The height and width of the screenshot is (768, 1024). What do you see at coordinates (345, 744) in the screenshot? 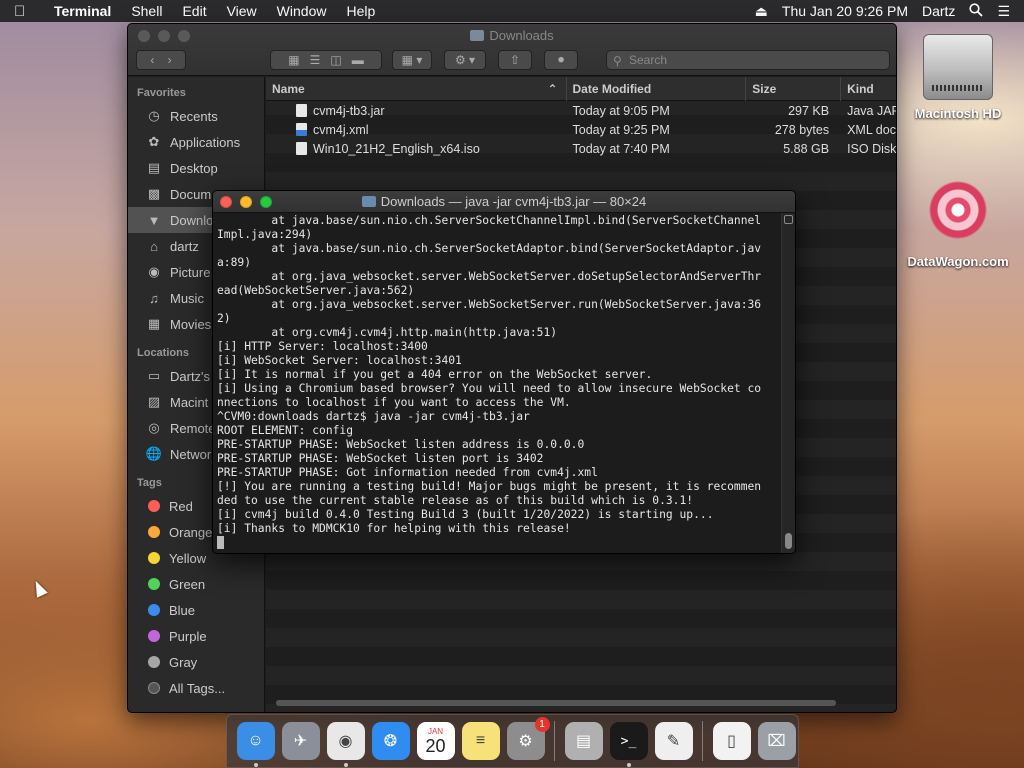
I see `chrome-icon: ◉` at bounding box center [345, 744].